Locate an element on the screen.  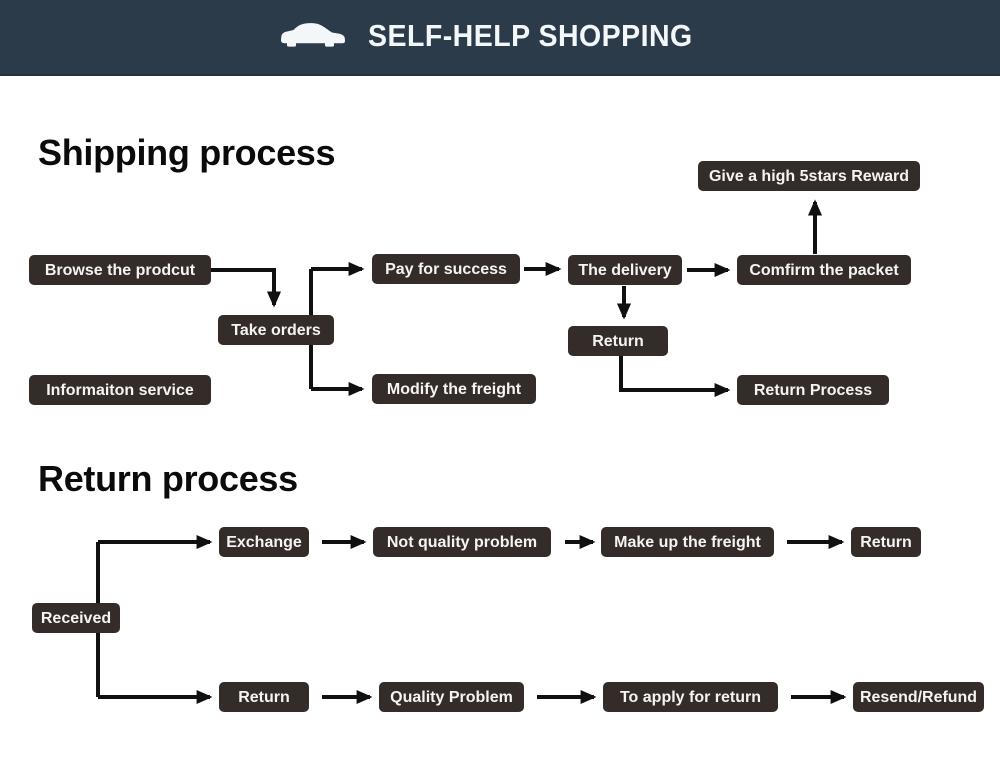
flow-node-label: Give a high 5stars Reward is located at coordinates (809, 176).